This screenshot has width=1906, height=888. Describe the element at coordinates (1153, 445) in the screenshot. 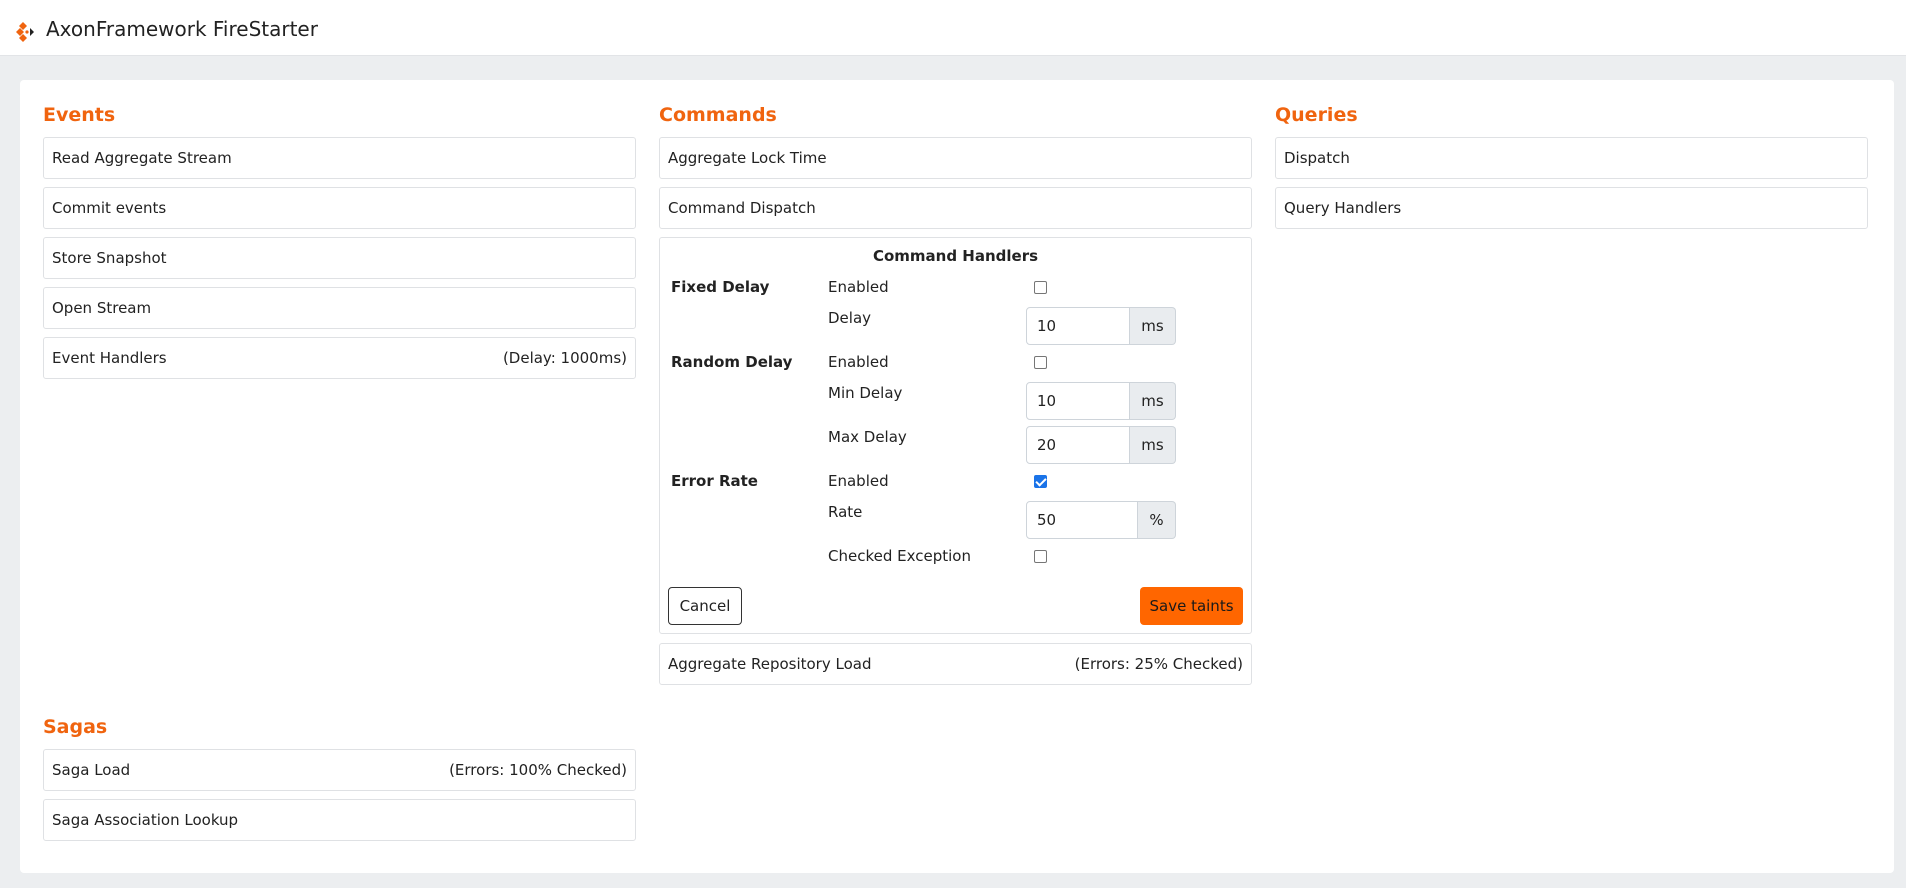

I see `max-delay-unit: ms` at that location.